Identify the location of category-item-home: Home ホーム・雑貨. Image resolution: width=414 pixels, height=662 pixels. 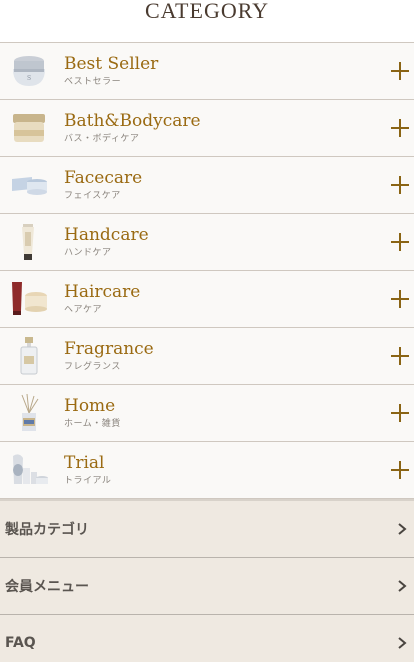
(207, 413).